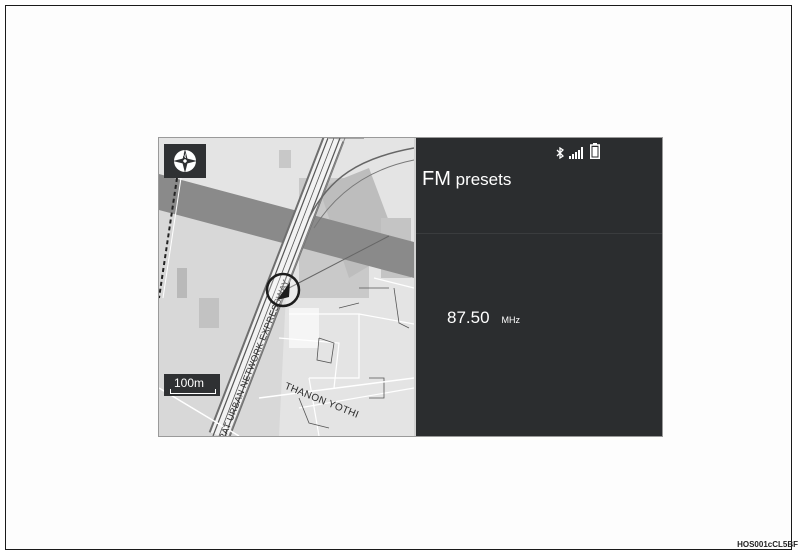 The width and height of the screenshot is (798, 556). I want to click on compass-button: N, so click(185, 161).